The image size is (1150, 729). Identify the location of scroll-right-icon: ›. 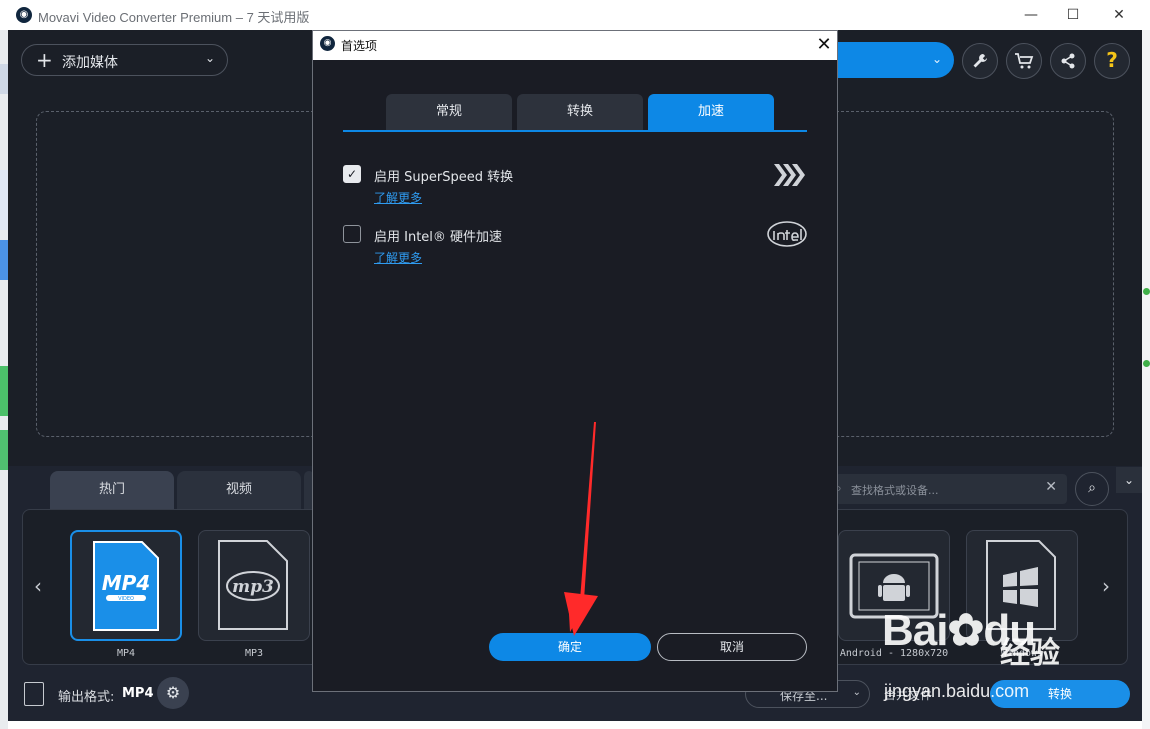
(1106, 586).